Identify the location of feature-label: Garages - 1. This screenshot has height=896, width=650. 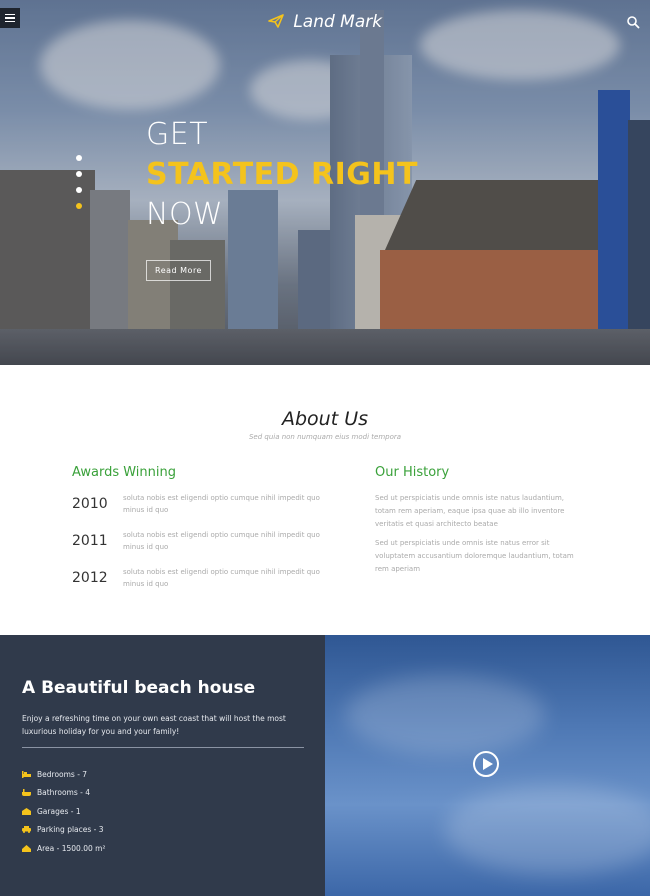
(59, 811).